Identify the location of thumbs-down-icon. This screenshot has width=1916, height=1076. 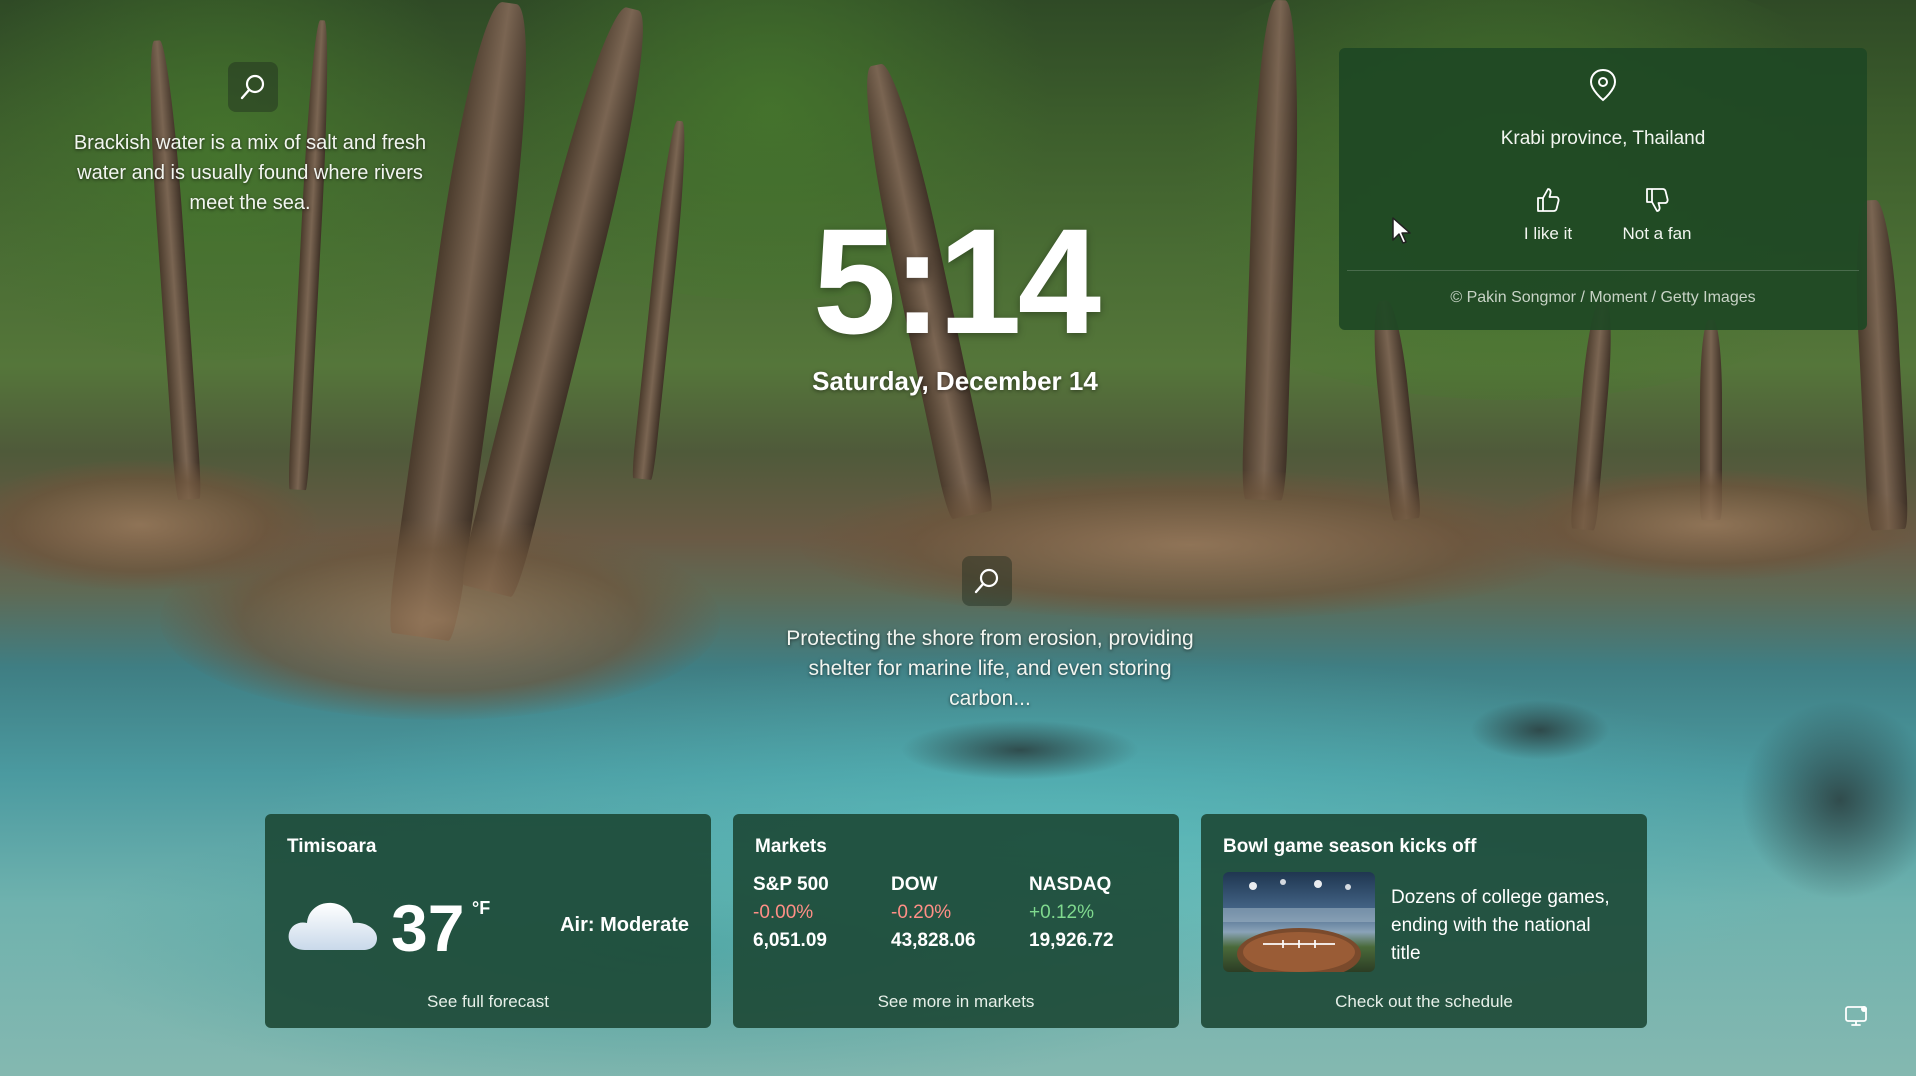
(1657, 200).